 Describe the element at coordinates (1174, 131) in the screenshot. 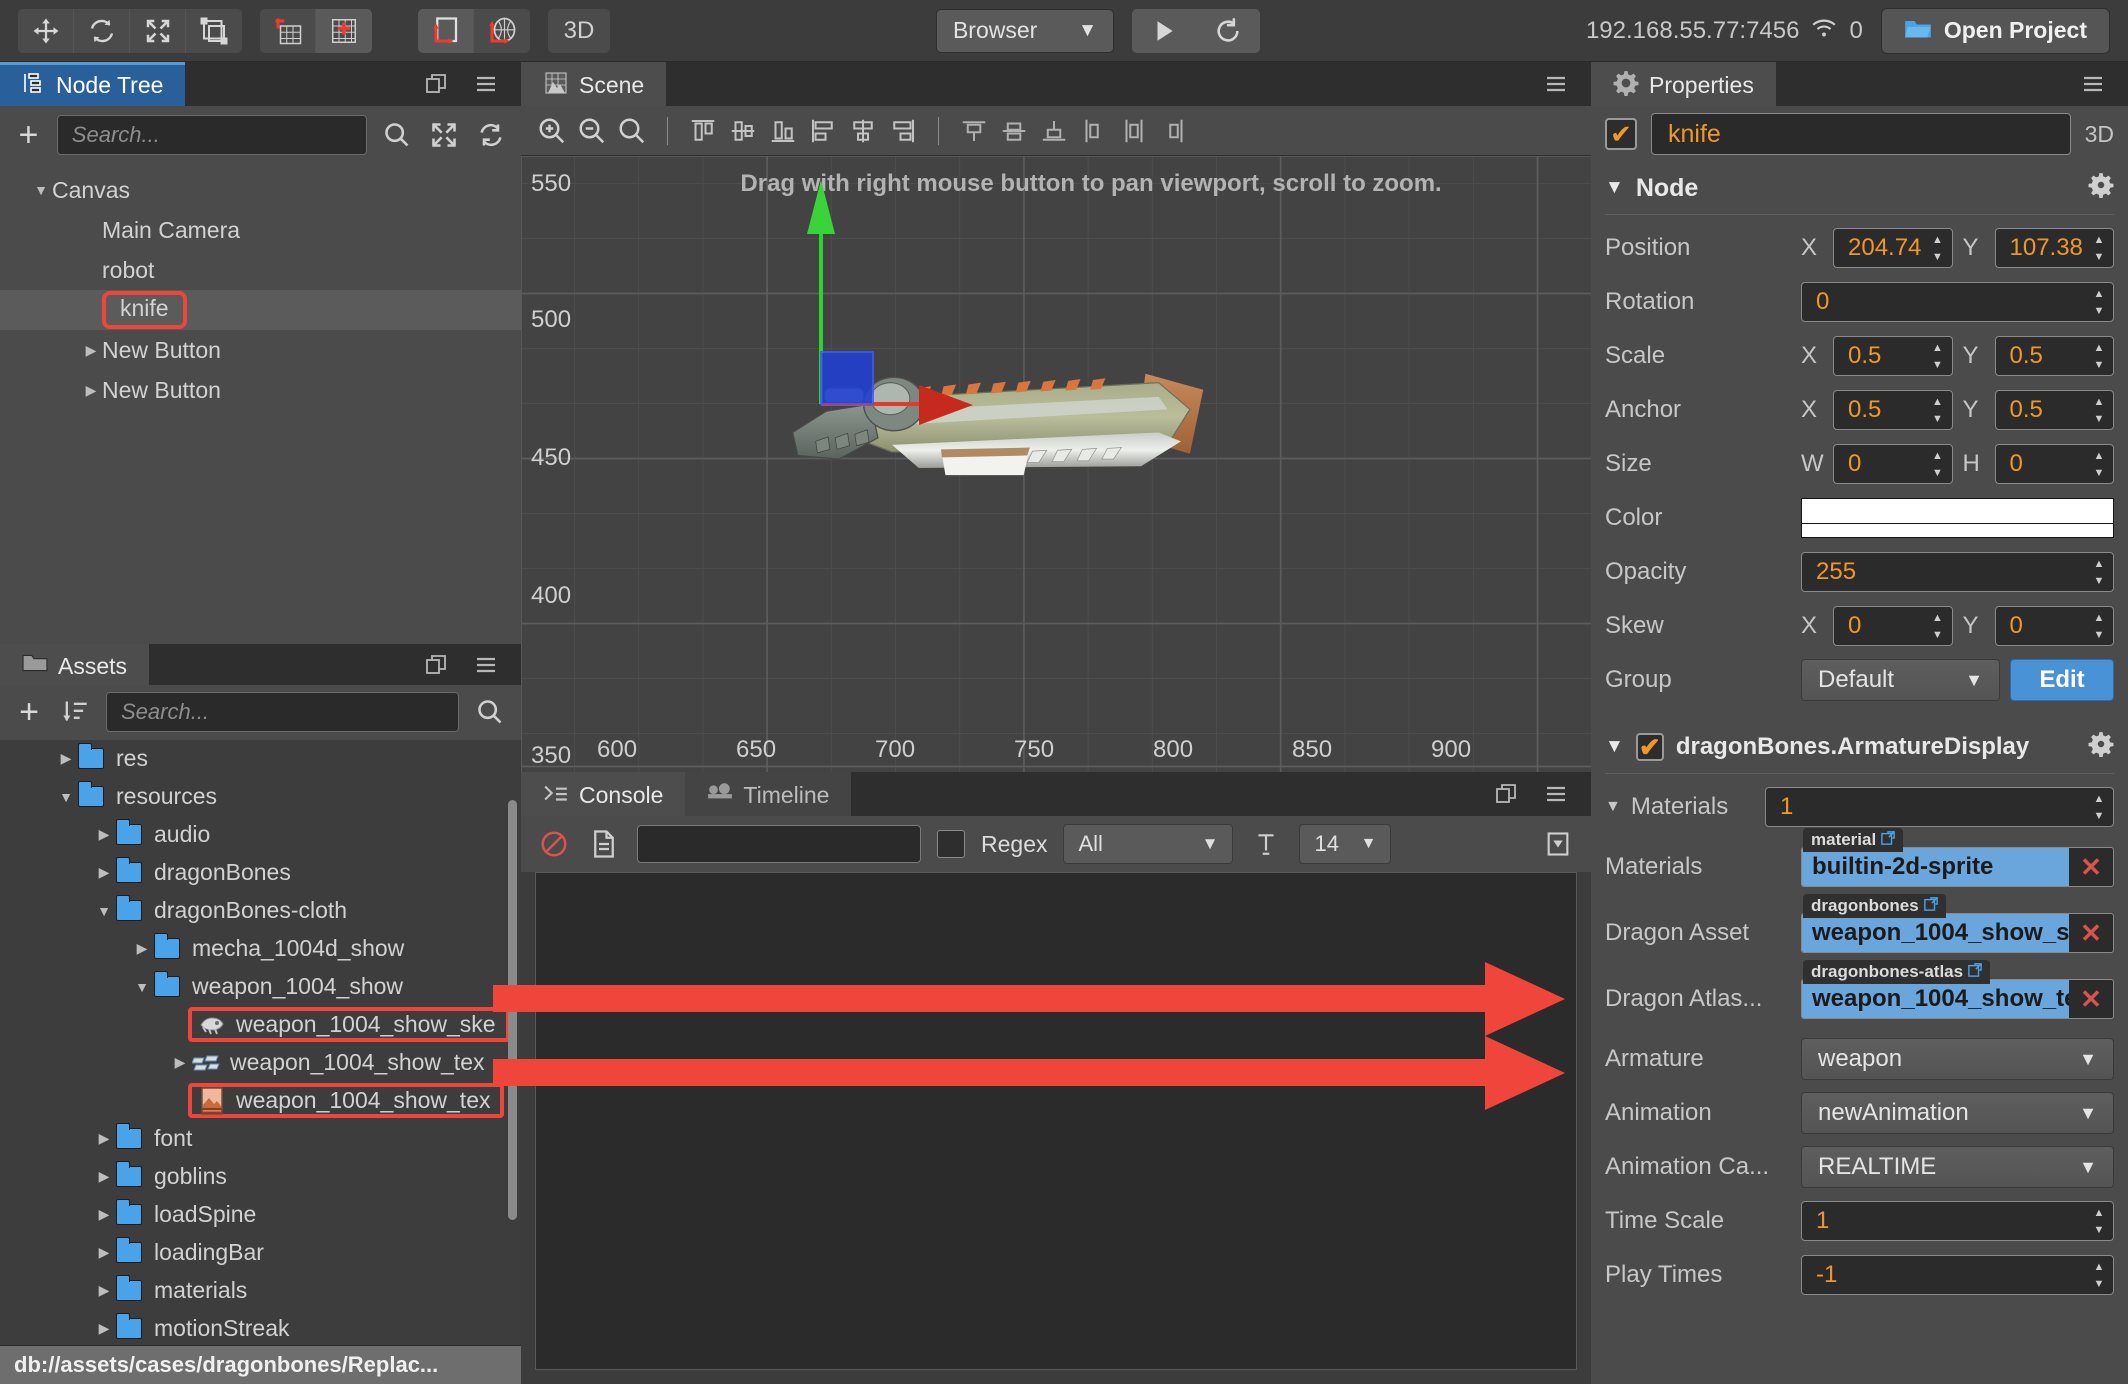

I see `distribute-right-icon` at that location.